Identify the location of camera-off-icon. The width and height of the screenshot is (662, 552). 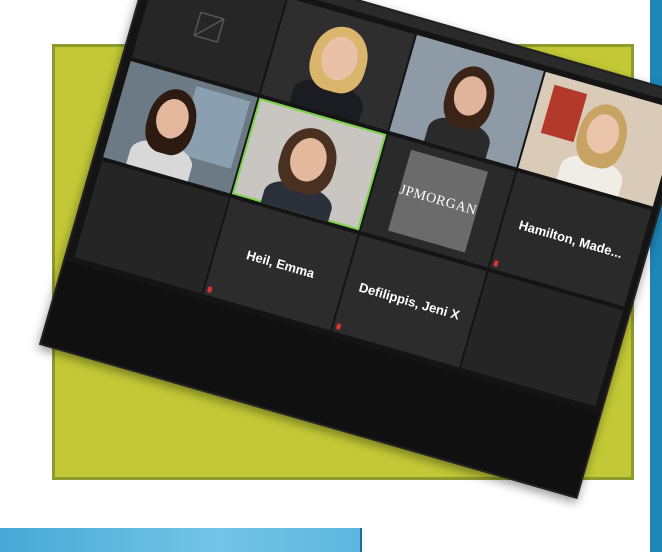
(209, 27).